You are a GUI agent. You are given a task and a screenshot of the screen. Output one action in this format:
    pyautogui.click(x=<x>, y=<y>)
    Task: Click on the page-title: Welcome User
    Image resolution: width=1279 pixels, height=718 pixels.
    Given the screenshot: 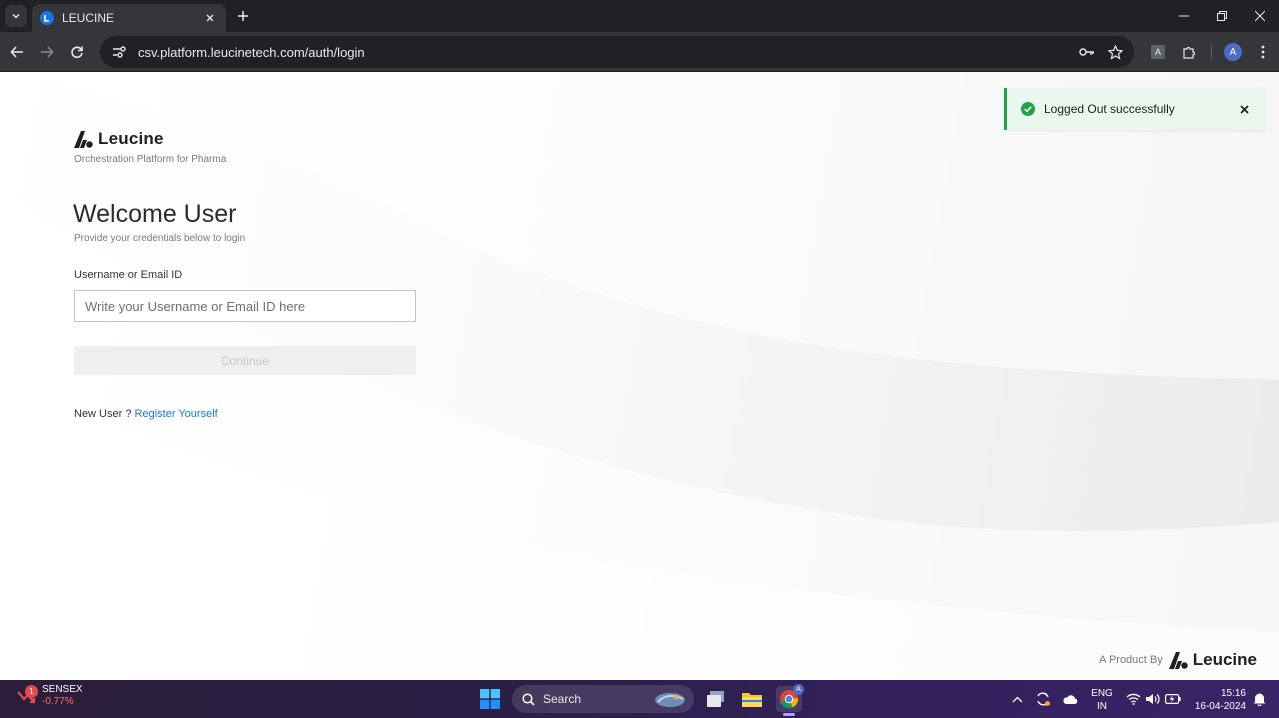 What is the action you would take?
    pyautogui.click(x=155, y=214)
    